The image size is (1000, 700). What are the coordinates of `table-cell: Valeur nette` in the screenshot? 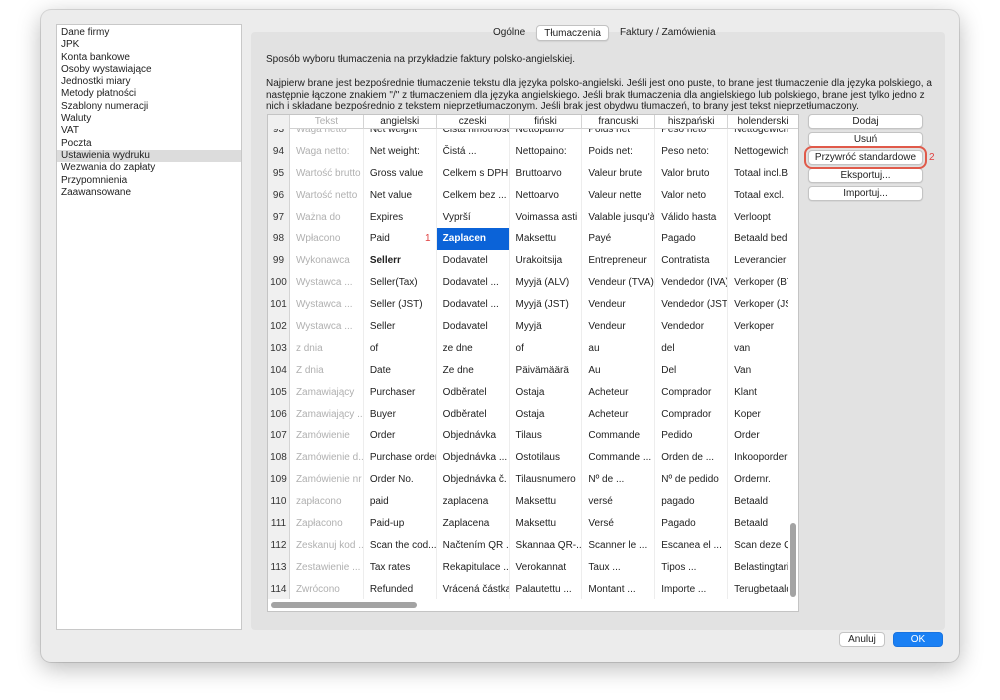 It's located at (619, 195).